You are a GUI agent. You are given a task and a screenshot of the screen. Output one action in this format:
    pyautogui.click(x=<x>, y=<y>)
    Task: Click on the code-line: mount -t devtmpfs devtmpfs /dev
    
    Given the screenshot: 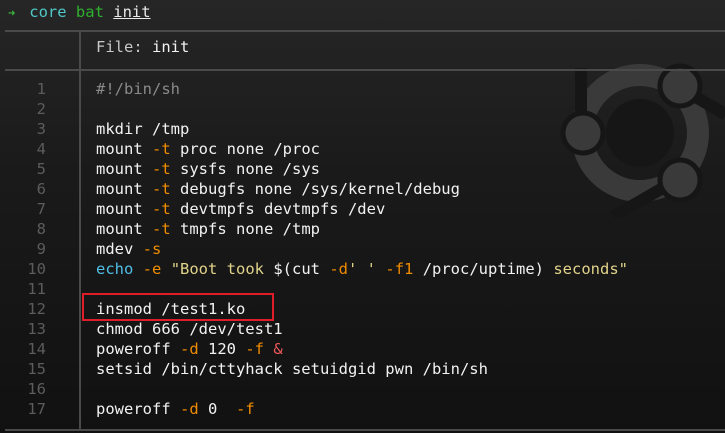 What is the action you would take?
    pyautogui.click(x=362, y=209)
    